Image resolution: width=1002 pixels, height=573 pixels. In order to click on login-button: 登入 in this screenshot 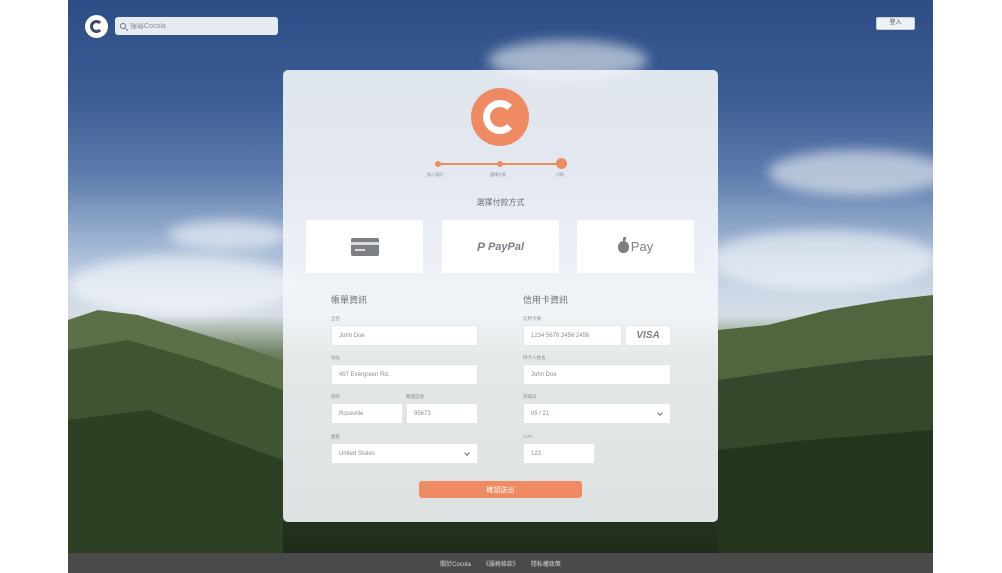, I will do `click(895, 23)`.